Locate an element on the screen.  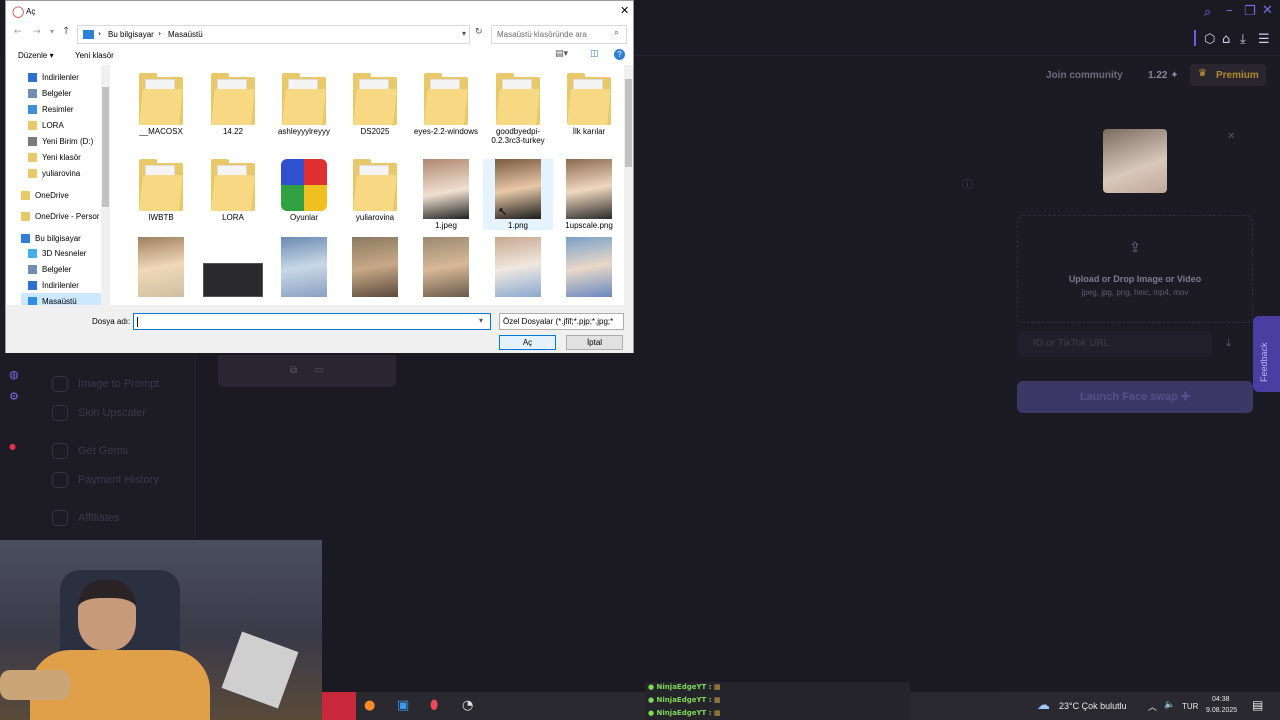
file-item: eyes-2.2-windows is located at coordinates (446, 104).